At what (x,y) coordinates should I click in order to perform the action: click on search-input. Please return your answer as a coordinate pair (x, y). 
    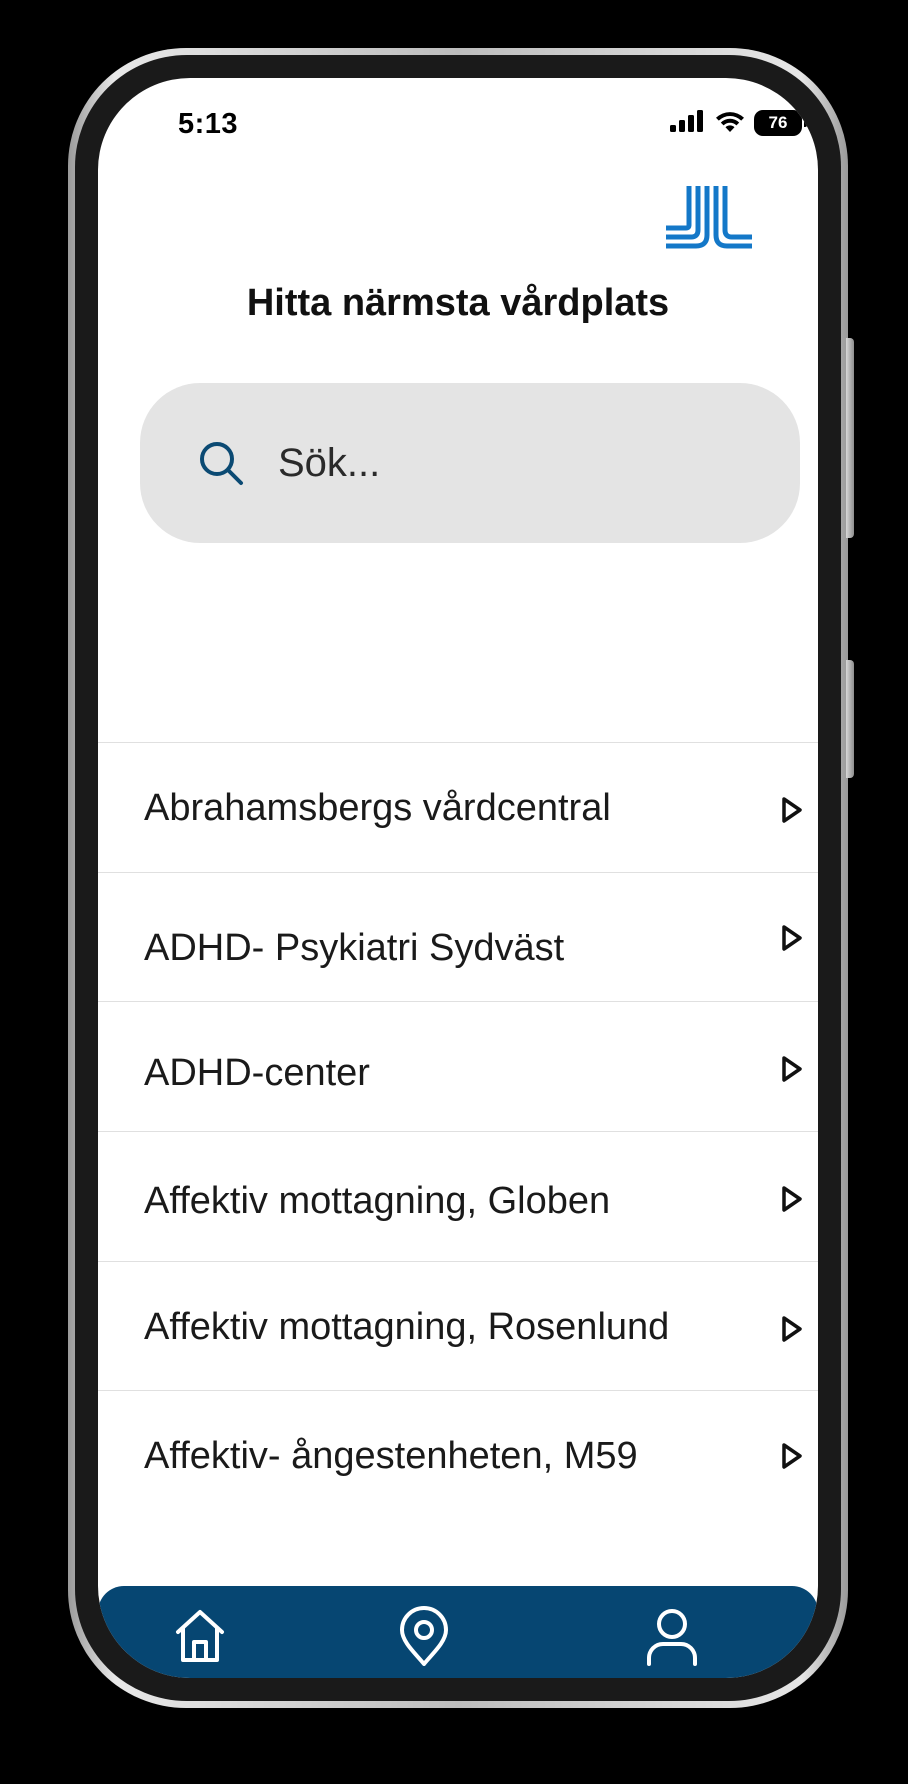
    Looking at the image, I should click on (508, 463).